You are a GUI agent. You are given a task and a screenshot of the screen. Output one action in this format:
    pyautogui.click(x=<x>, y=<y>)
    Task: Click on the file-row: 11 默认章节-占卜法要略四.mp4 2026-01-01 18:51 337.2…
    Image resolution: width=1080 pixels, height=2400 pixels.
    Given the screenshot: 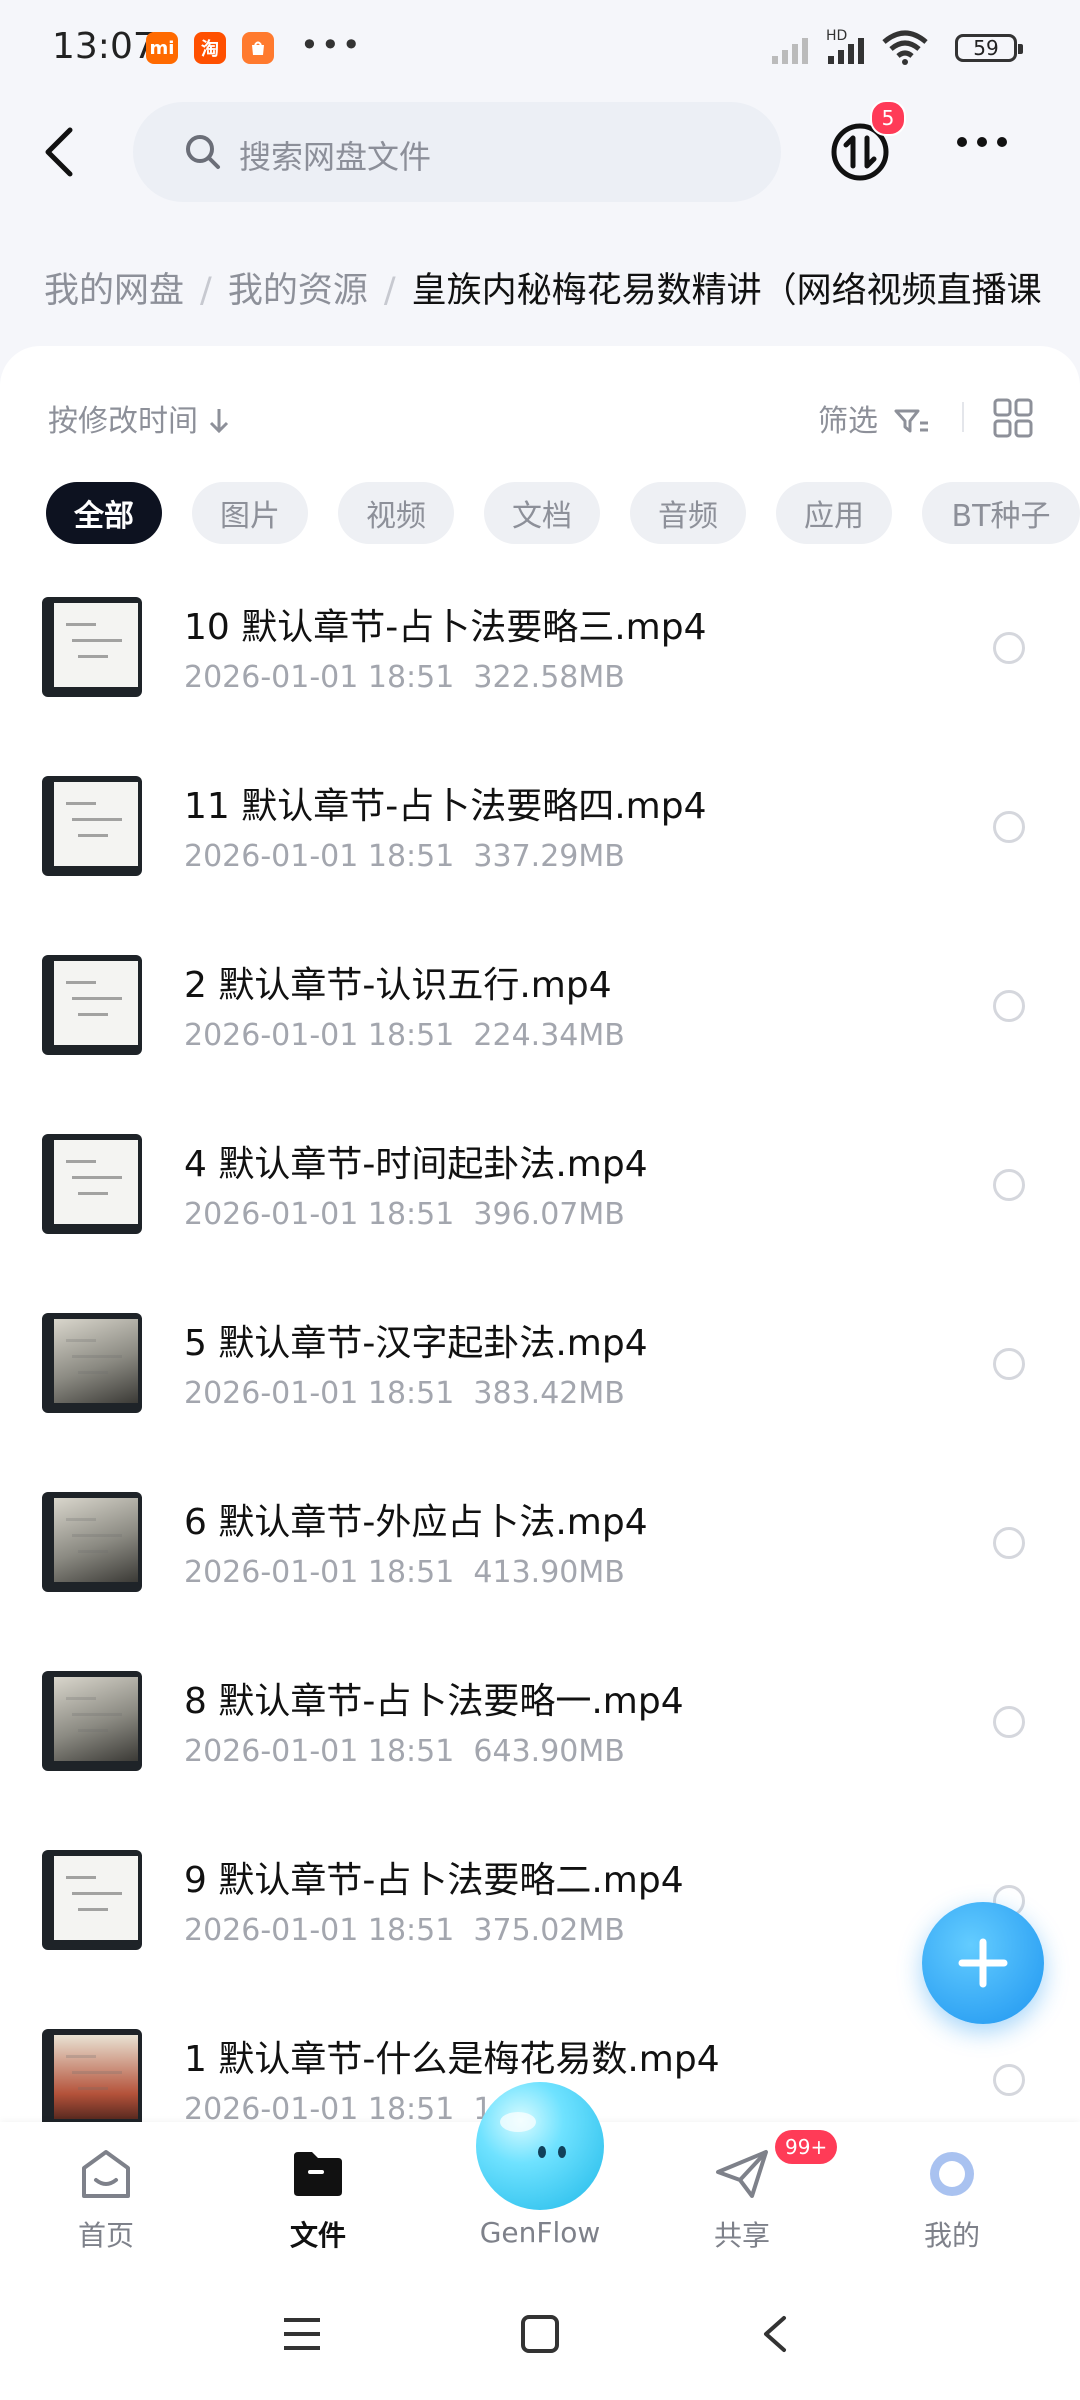 What is the action you would take?
    pyautogui.click(x=540, y=848)
    